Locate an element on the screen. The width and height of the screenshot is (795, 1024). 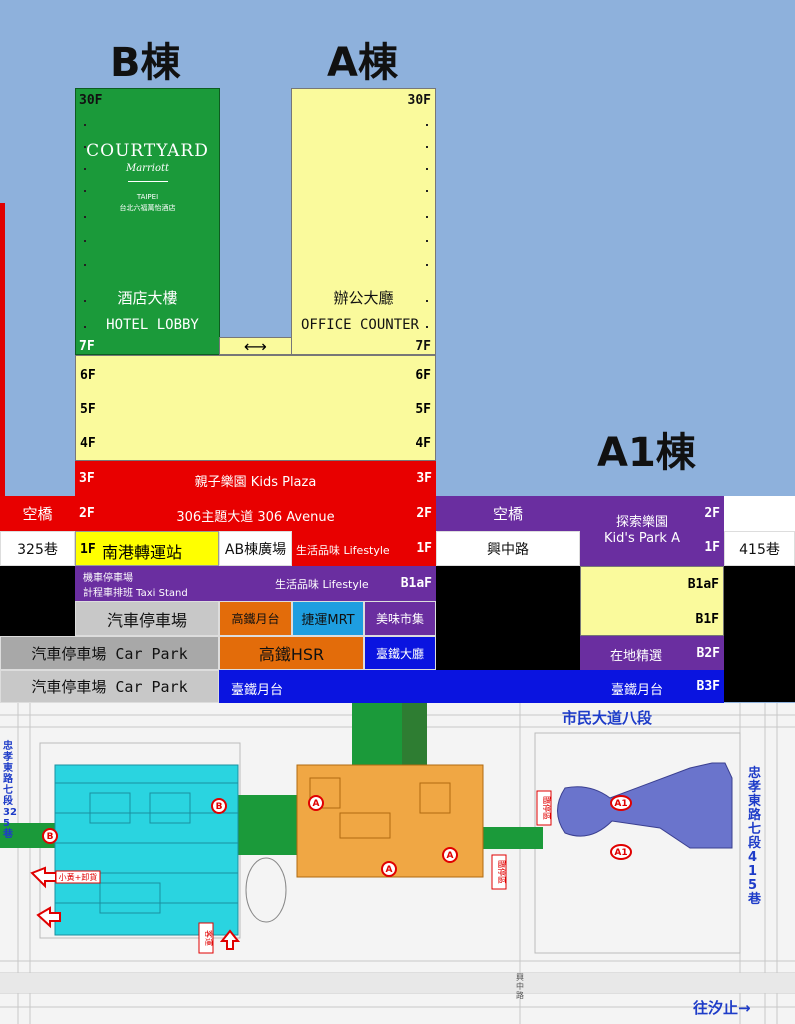
hotel-lobby-en: HOTEL LOBBY is located at coordinates (152, 325).